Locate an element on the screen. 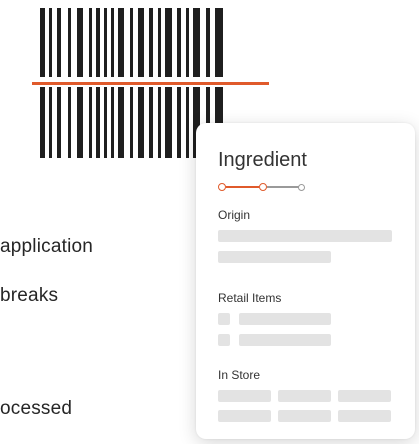 This screenshot has width=419, height=444. retail-label: Retail Items is located at coordinates (250, 298).